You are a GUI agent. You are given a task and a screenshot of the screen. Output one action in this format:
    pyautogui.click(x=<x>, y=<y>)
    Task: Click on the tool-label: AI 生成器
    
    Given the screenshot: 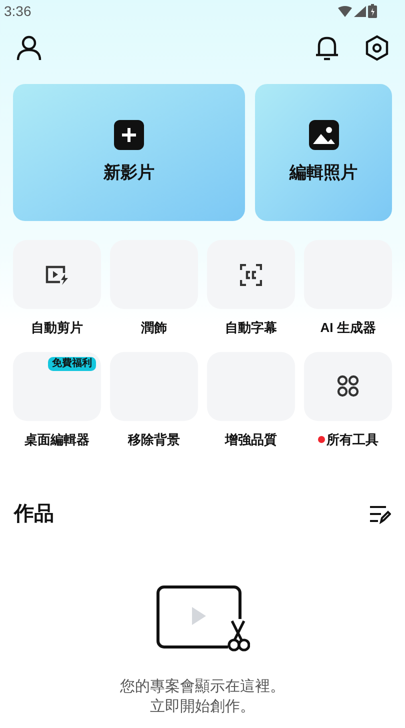 What is the action you would take?
    pyautogui.click(x=348, y=328)
    